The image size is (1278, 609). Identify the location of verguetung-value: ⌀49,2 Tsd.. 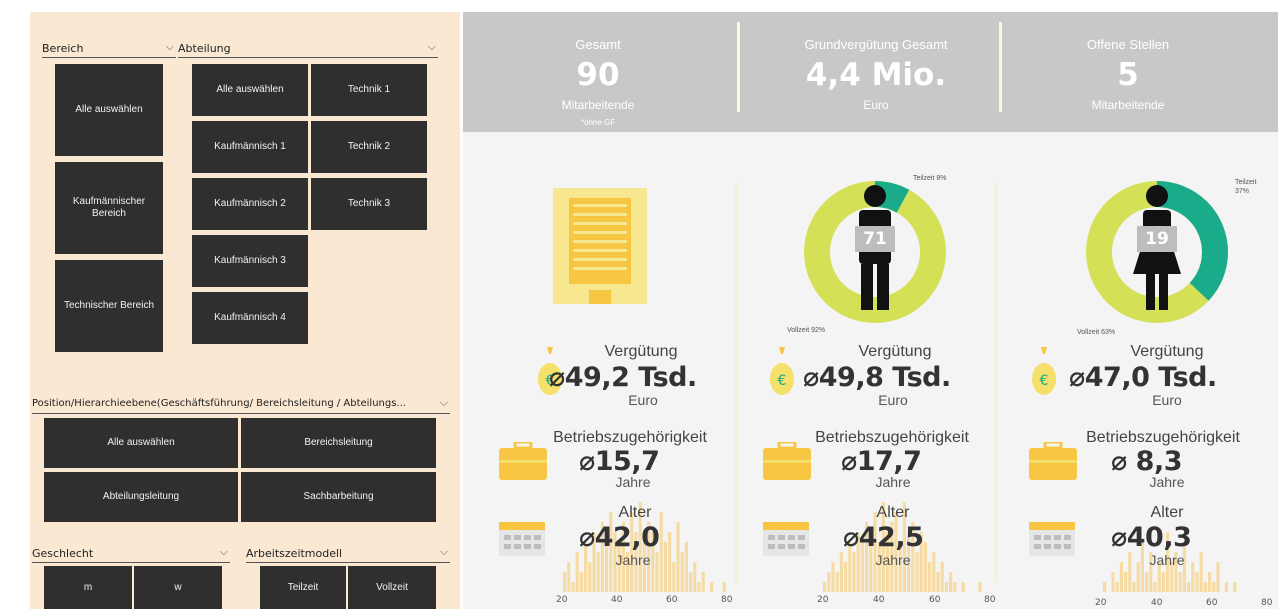
(623, 377).